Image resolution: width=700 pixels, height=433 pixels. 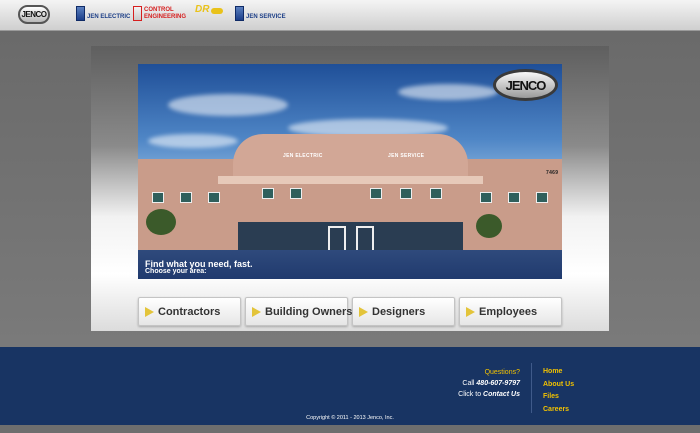 What do you see at coordinates (266, 17) in the screenshot?
I see `jen-service-logo-text: JEN SERVICE` at bounding box center [266, 17].